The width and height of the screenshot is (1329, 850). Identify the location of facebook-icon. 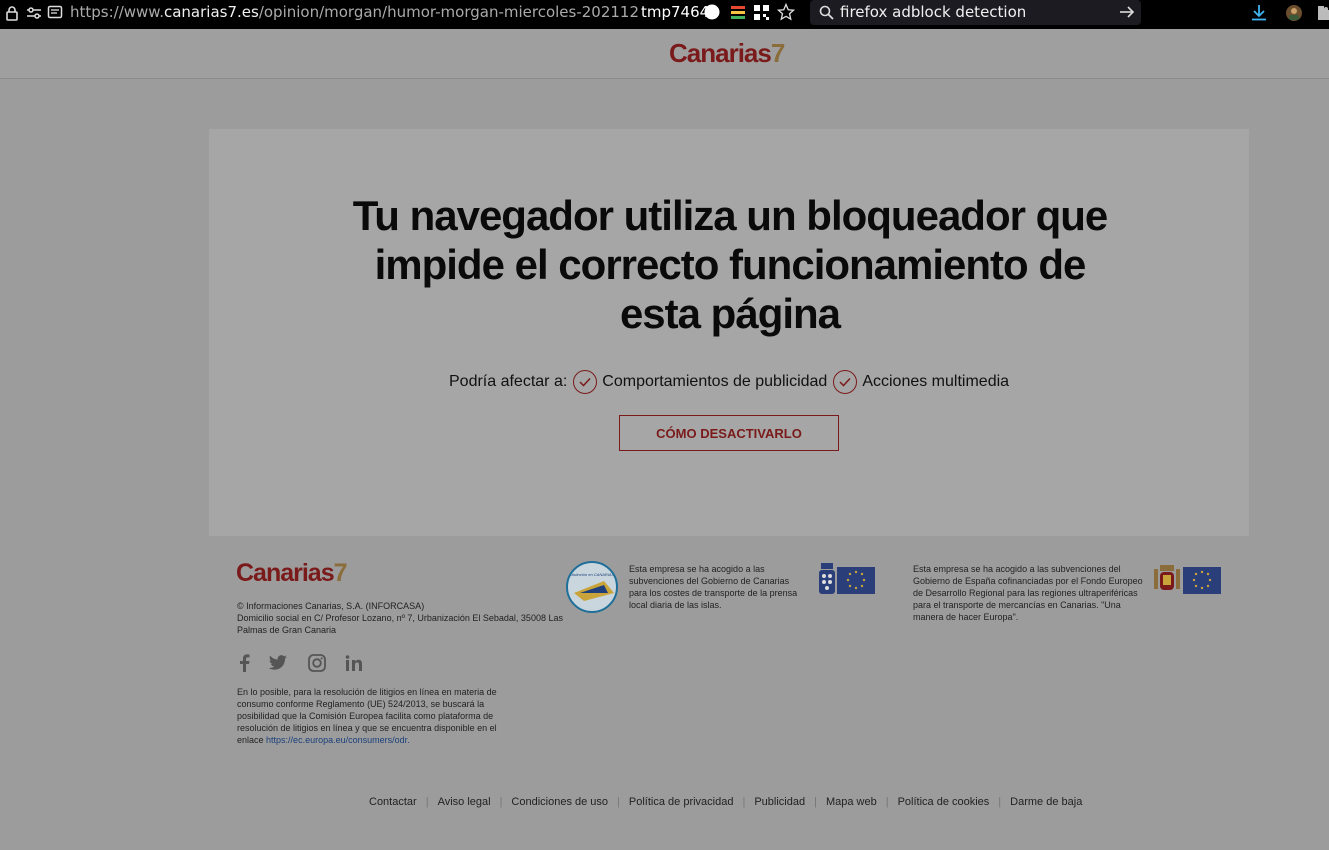
(244, 663).